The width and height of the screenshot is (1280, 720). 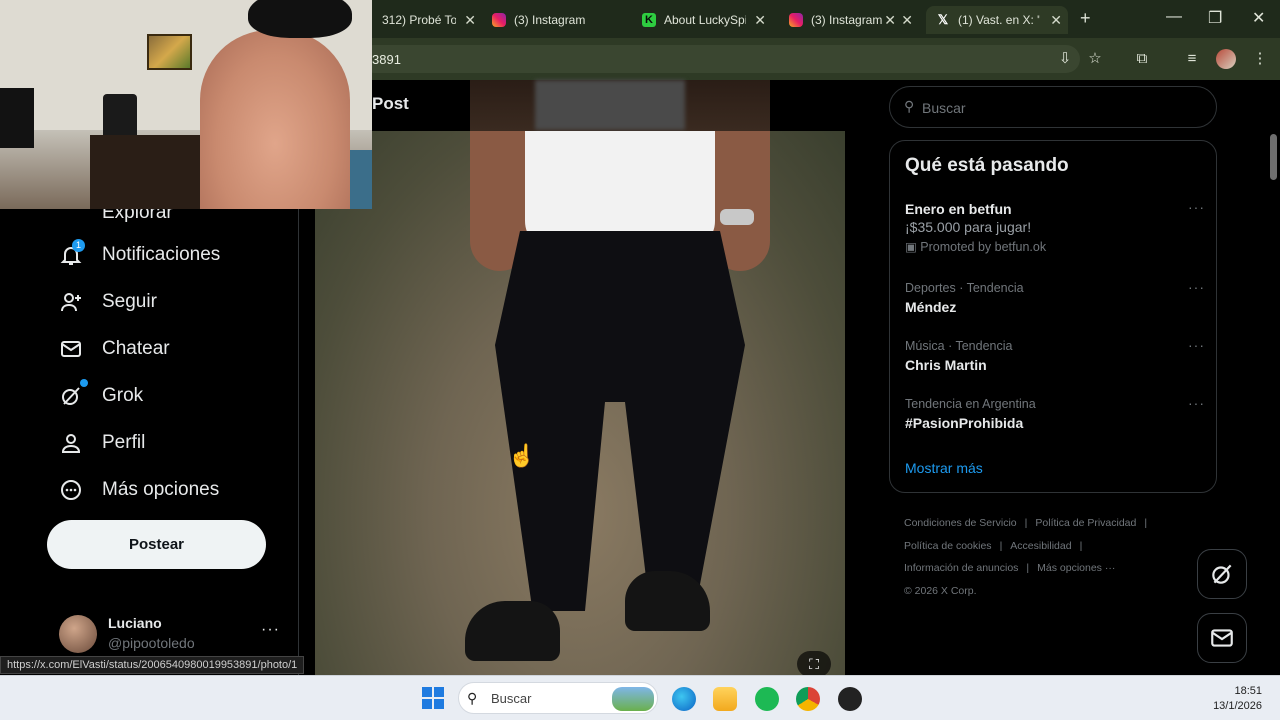 I want to click on image-action-icon: ⛶, so click(x=814, y=664).